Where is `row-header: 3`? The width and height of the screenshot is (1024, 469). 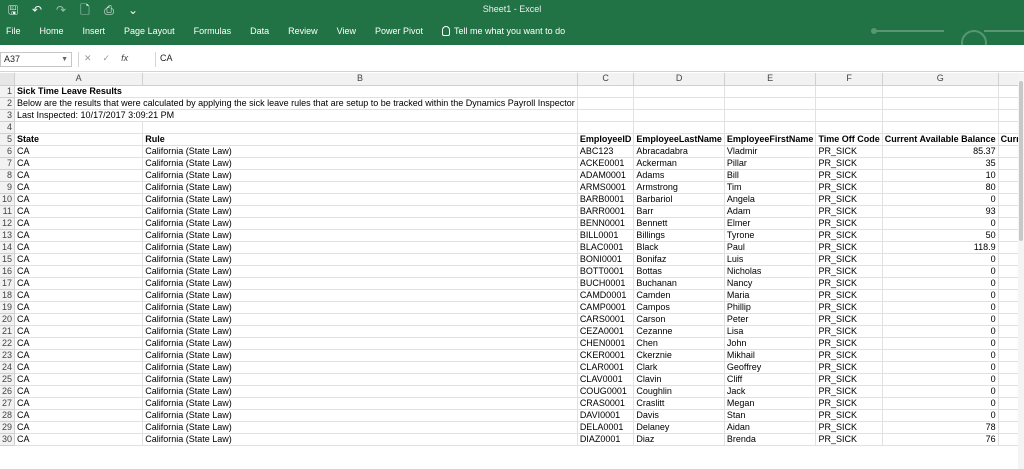
row-header: 3 is located at coordinates (7, 115).